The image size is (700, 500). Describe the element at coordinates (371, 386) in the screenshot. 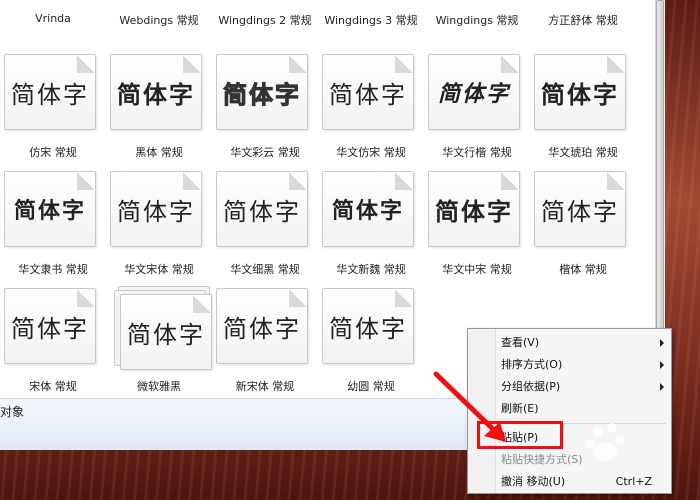

I see `font-item-label: 幼圆 常规` at that location.